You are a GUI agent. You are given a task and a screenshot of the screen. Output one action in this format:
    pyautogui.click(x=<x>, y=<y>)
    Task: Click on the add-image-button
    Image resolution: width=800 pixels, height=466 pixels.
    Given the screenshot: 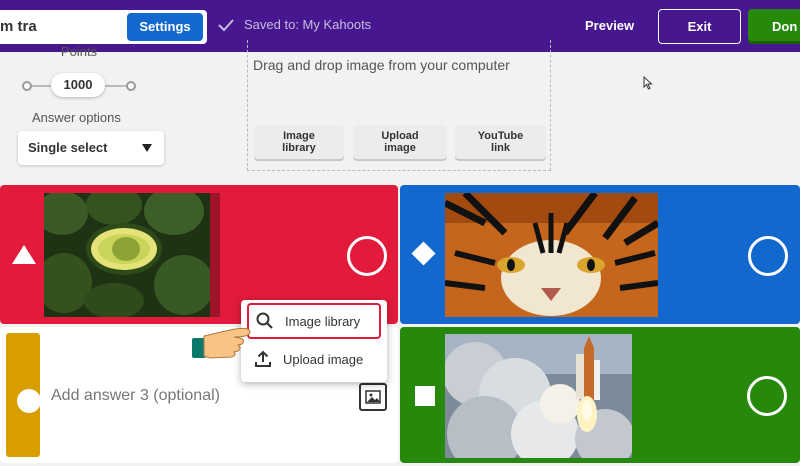 What is the action you would take?
    pyautogui.click(x=373, y=397)
    